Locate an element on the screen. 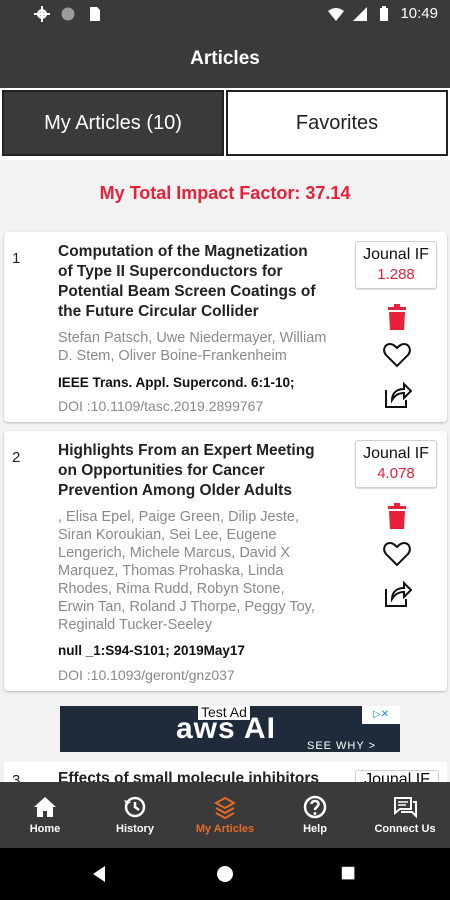 The image size is (450, 900). ad-label: Test Ad is located at coordinates (224, 713).